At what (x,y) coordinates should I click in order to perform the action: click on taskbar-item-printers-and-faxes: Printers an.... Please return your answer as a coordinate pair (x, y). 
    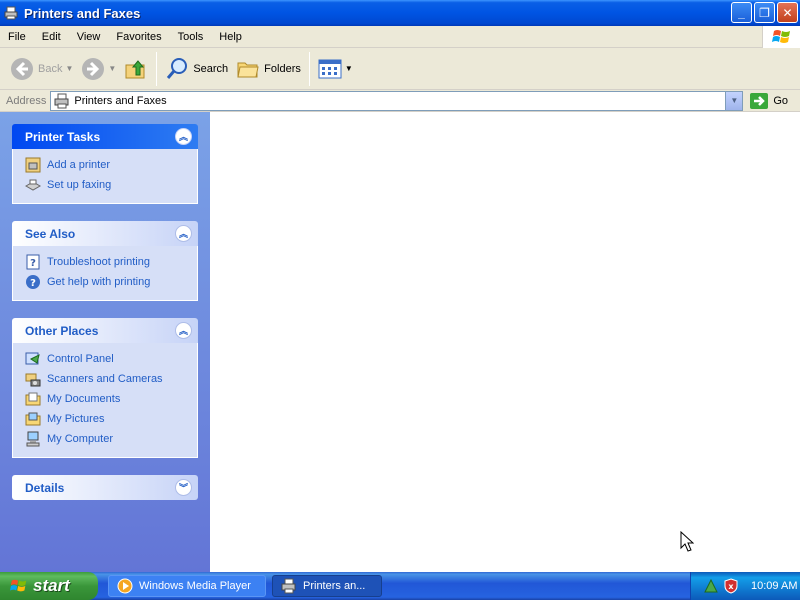
    Looking at the image, I should click on (327, 586).